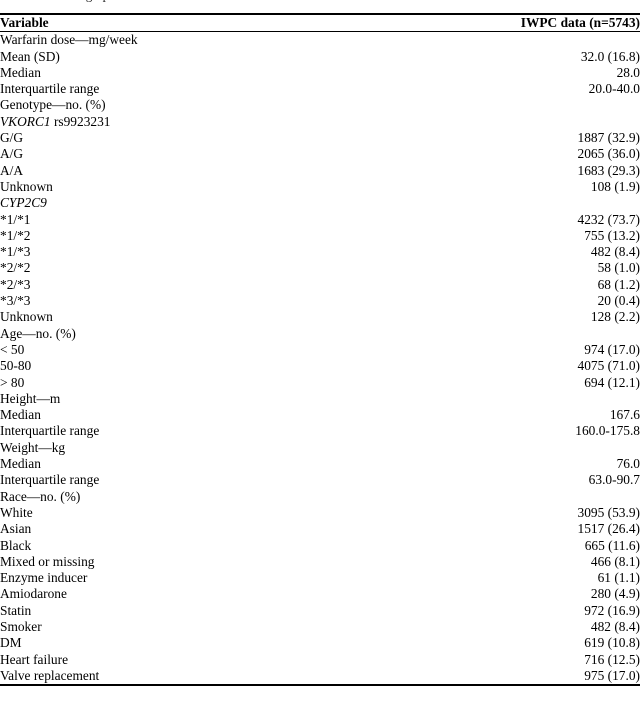 Image resolution: width=640 pixels, height=727 pixels. I want to click on caption-label: Table 1., so click(28, 1).